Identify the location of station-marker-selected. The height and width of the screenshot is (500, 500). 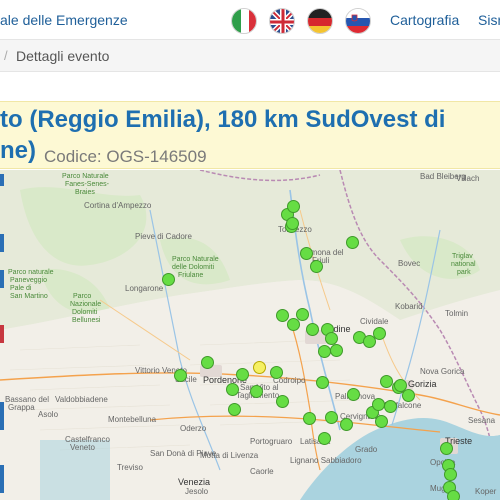
(259, 367).